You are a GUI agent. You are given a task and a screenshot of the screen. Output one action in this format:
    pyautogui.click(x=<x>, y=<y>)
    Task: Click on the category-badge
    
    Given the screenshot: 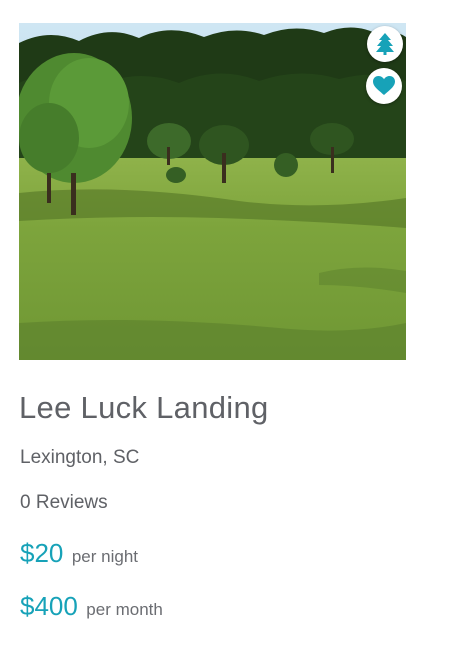 What is the action you would take?
    pyautogui.click(x=385, y=44)
    